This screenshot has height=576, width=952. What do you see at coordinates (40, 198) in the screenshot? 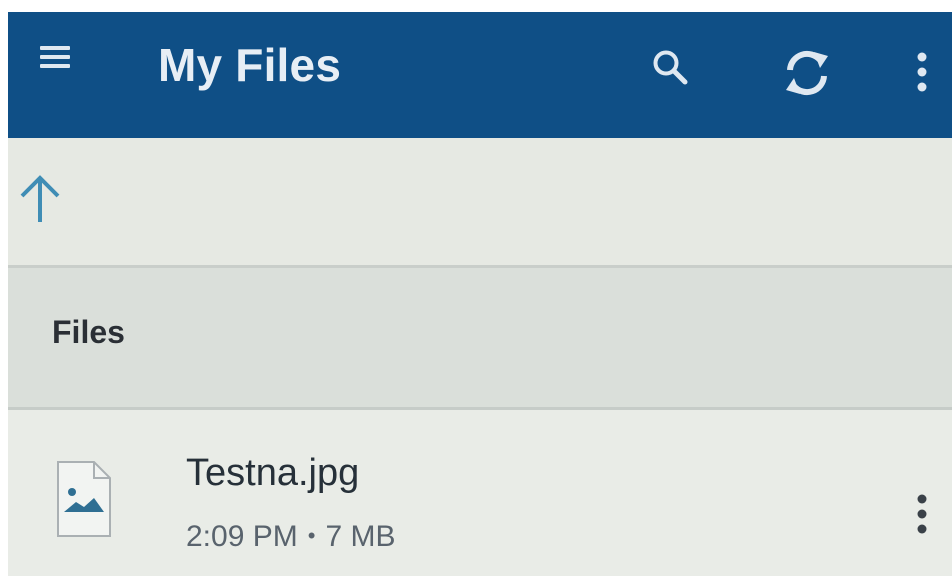
I see `arrow-up-icon` at bounding box center [40, 198].